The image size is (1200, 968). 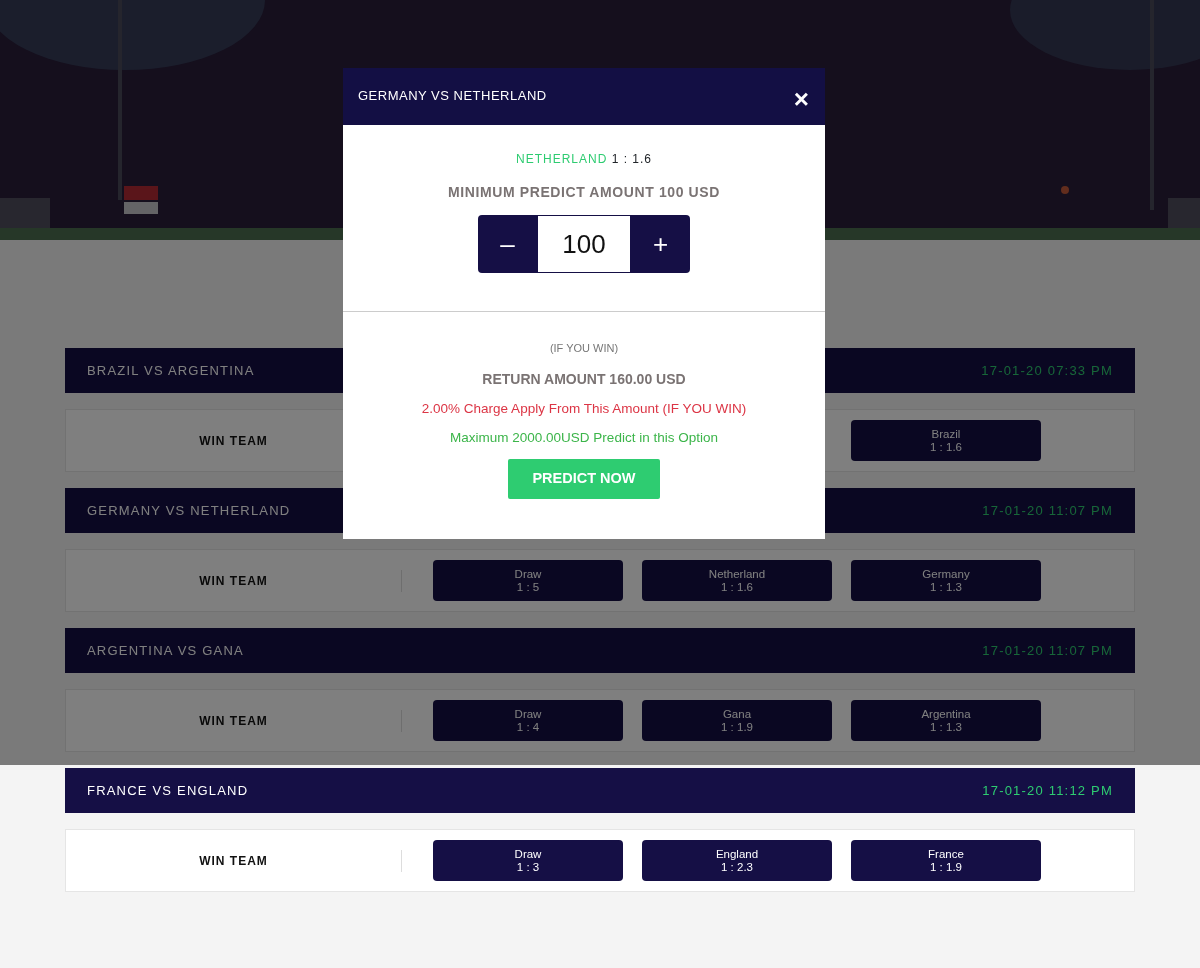 What do you see at coordinates (452, 96) in the screenshot?
I see `modal-title: GERMANY VS NETHERLAND` at bounding box center [452, 96].